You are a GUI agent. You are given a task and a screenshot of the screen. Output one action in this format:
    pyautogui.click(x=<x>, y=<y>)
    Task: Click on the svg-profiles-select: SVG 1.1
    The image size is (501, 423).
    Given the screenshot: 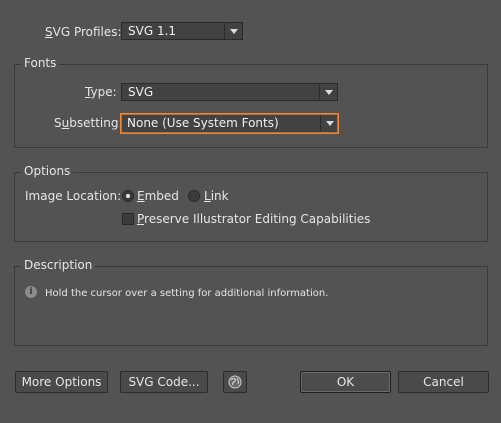 What is the action you would take?
    pyautogui.click(x=182, y=31)
    